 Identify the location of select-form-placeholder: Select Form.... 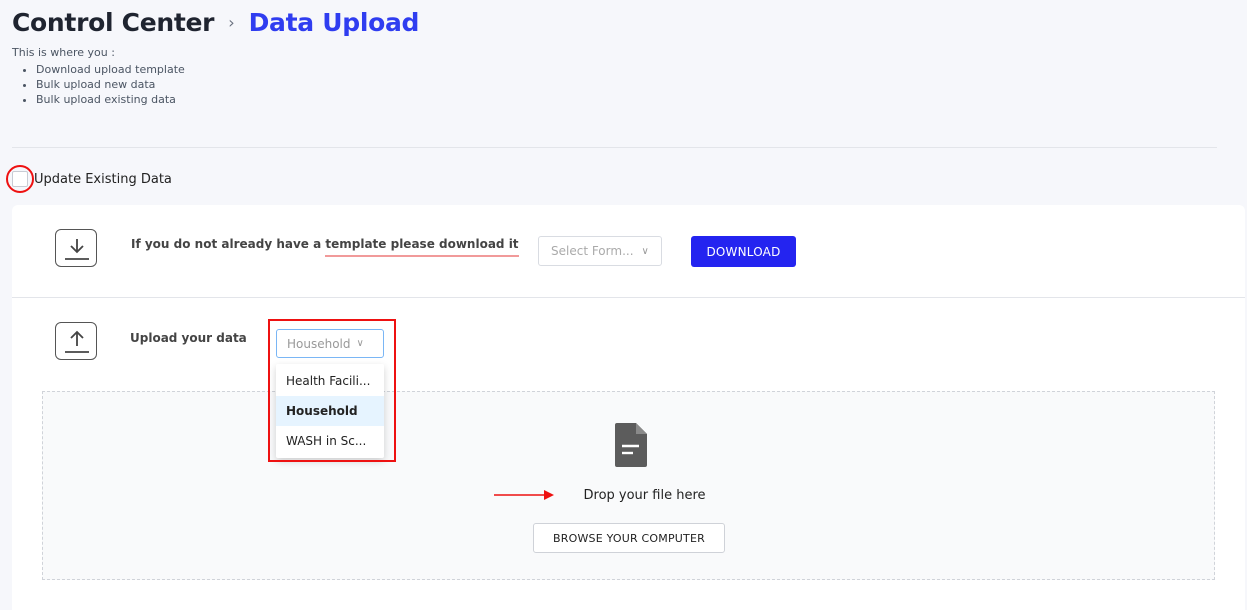
(592, 251).